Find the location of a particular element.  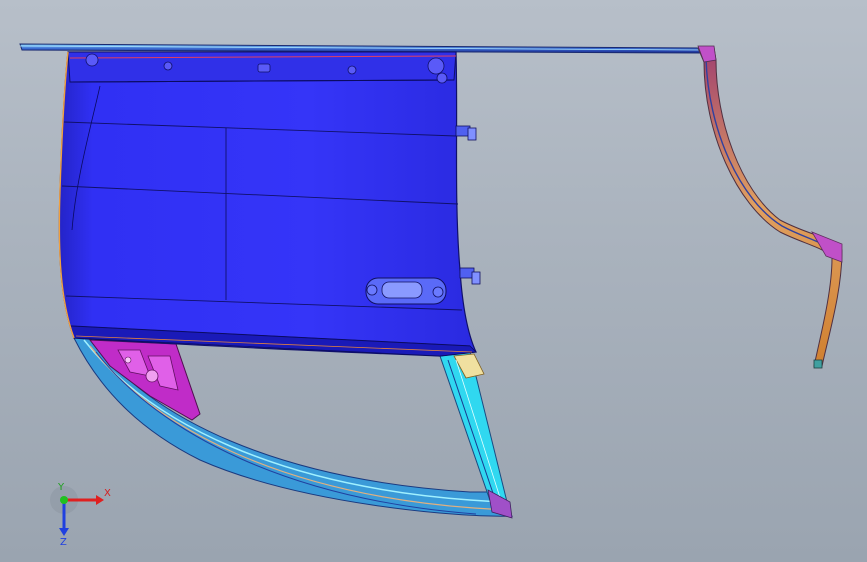

door-handle is located at coordinates (406, 291).